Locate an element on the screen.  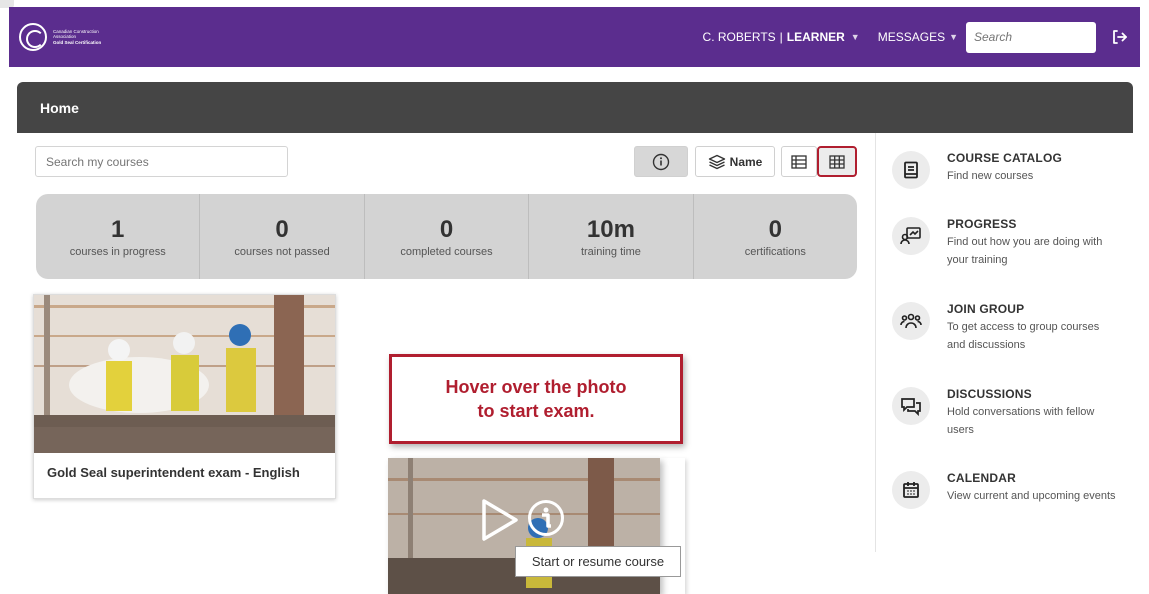
messages-menu: MESSAGES ▼ is located at coordinates (918, 37).